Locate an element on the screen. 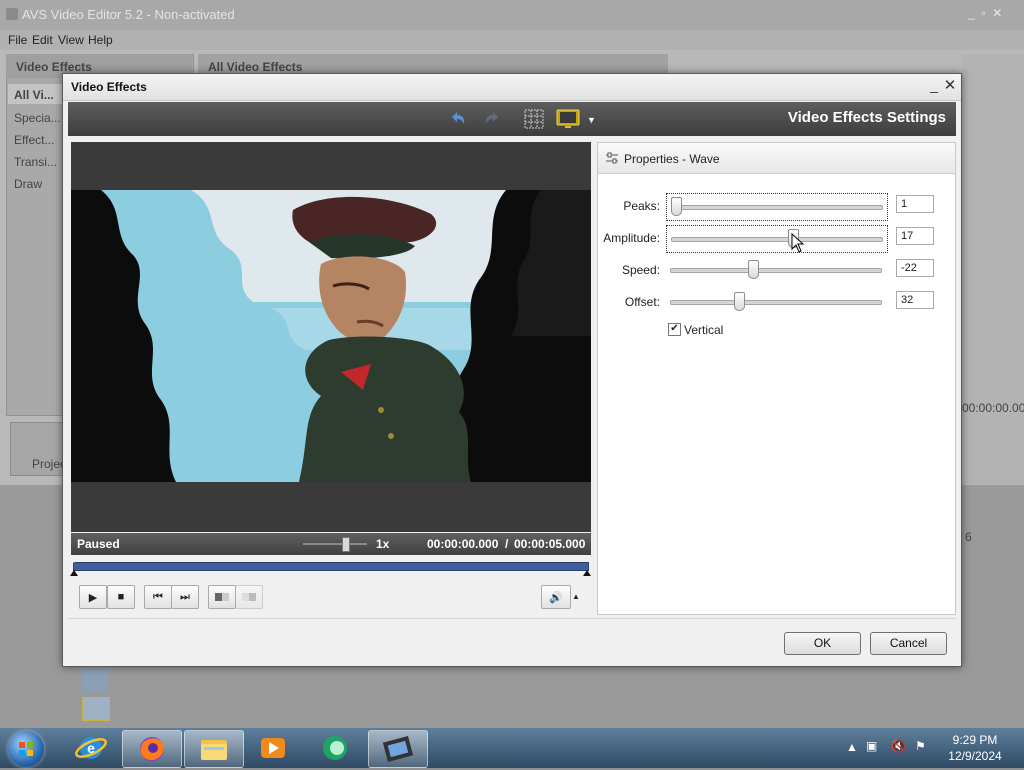 The image size is (1024, 770). taskbar: e ▲ ▣ 🔇 ⚑ 9:29 PM 12/9/2024 is located at coordinates (512, 748).